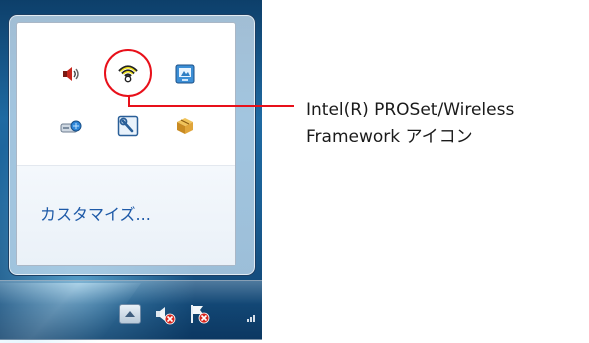 The width and height of the screenshot is (589, 343). I want to click on callout-label-line-2: Framework アイコン, so click(389, 137).